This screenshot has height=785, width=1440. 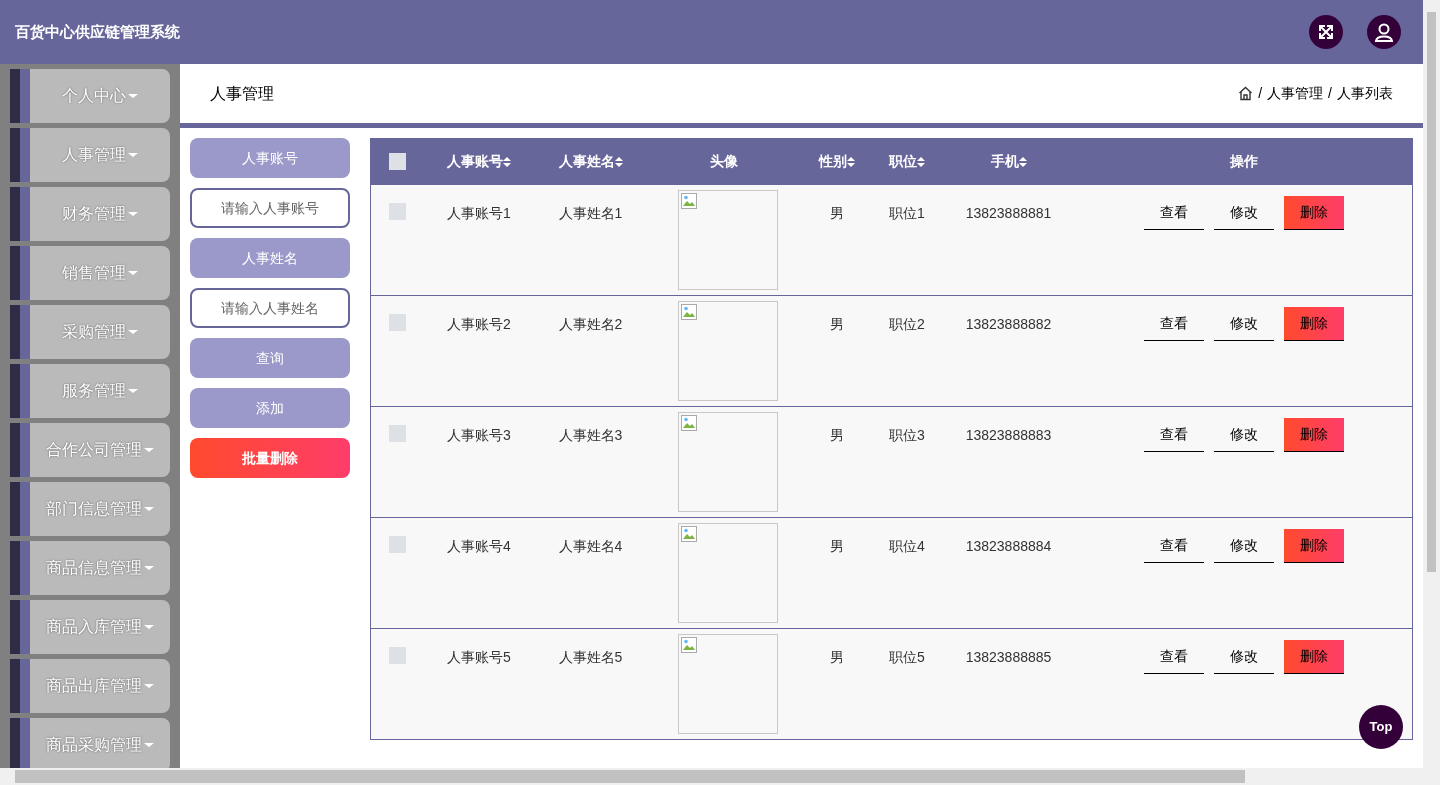 What do you see at coordinates (1365, 93) in the screenshot?
I see `breadcrumb-text: 人事列表` at bounding box center [1365, 93].